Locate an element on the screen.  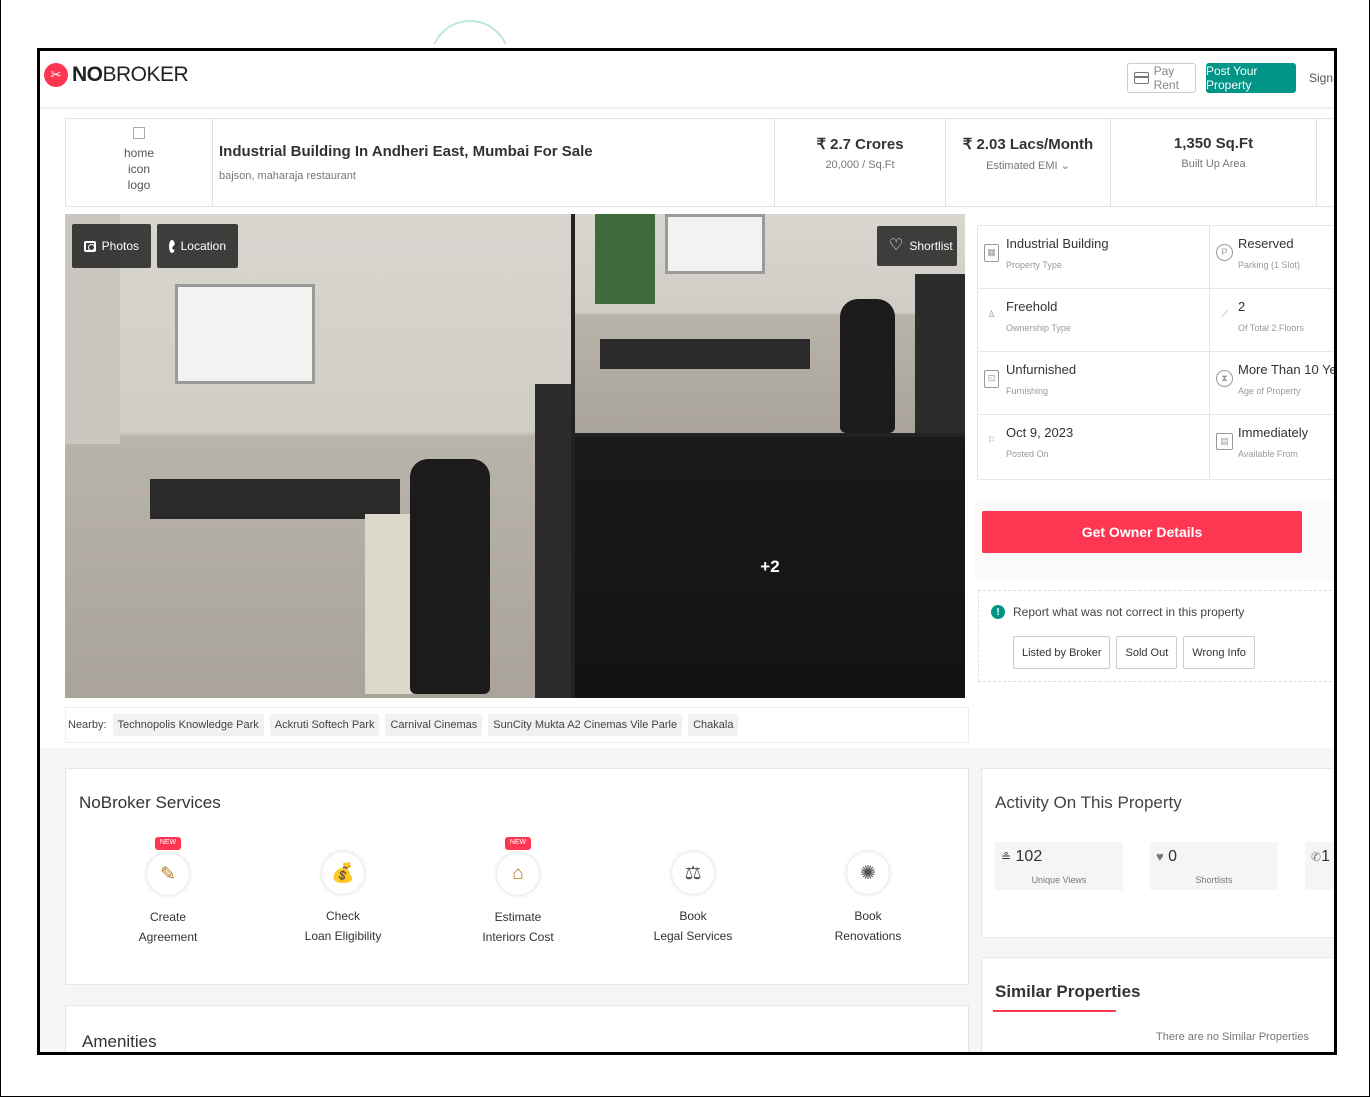
compass-icon is located at coordinates (172, 246).